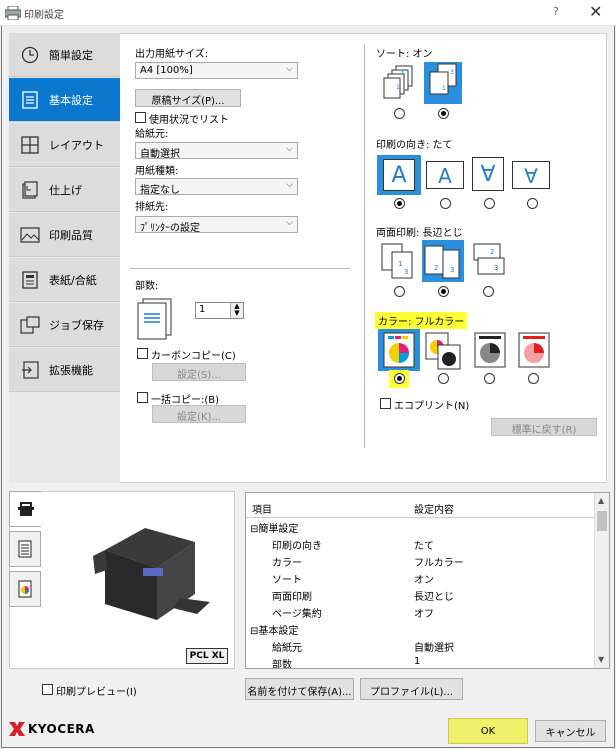 The image size is (616, 749). I want to click on duplex-long-edge-icon: 23, so click(442, 262).